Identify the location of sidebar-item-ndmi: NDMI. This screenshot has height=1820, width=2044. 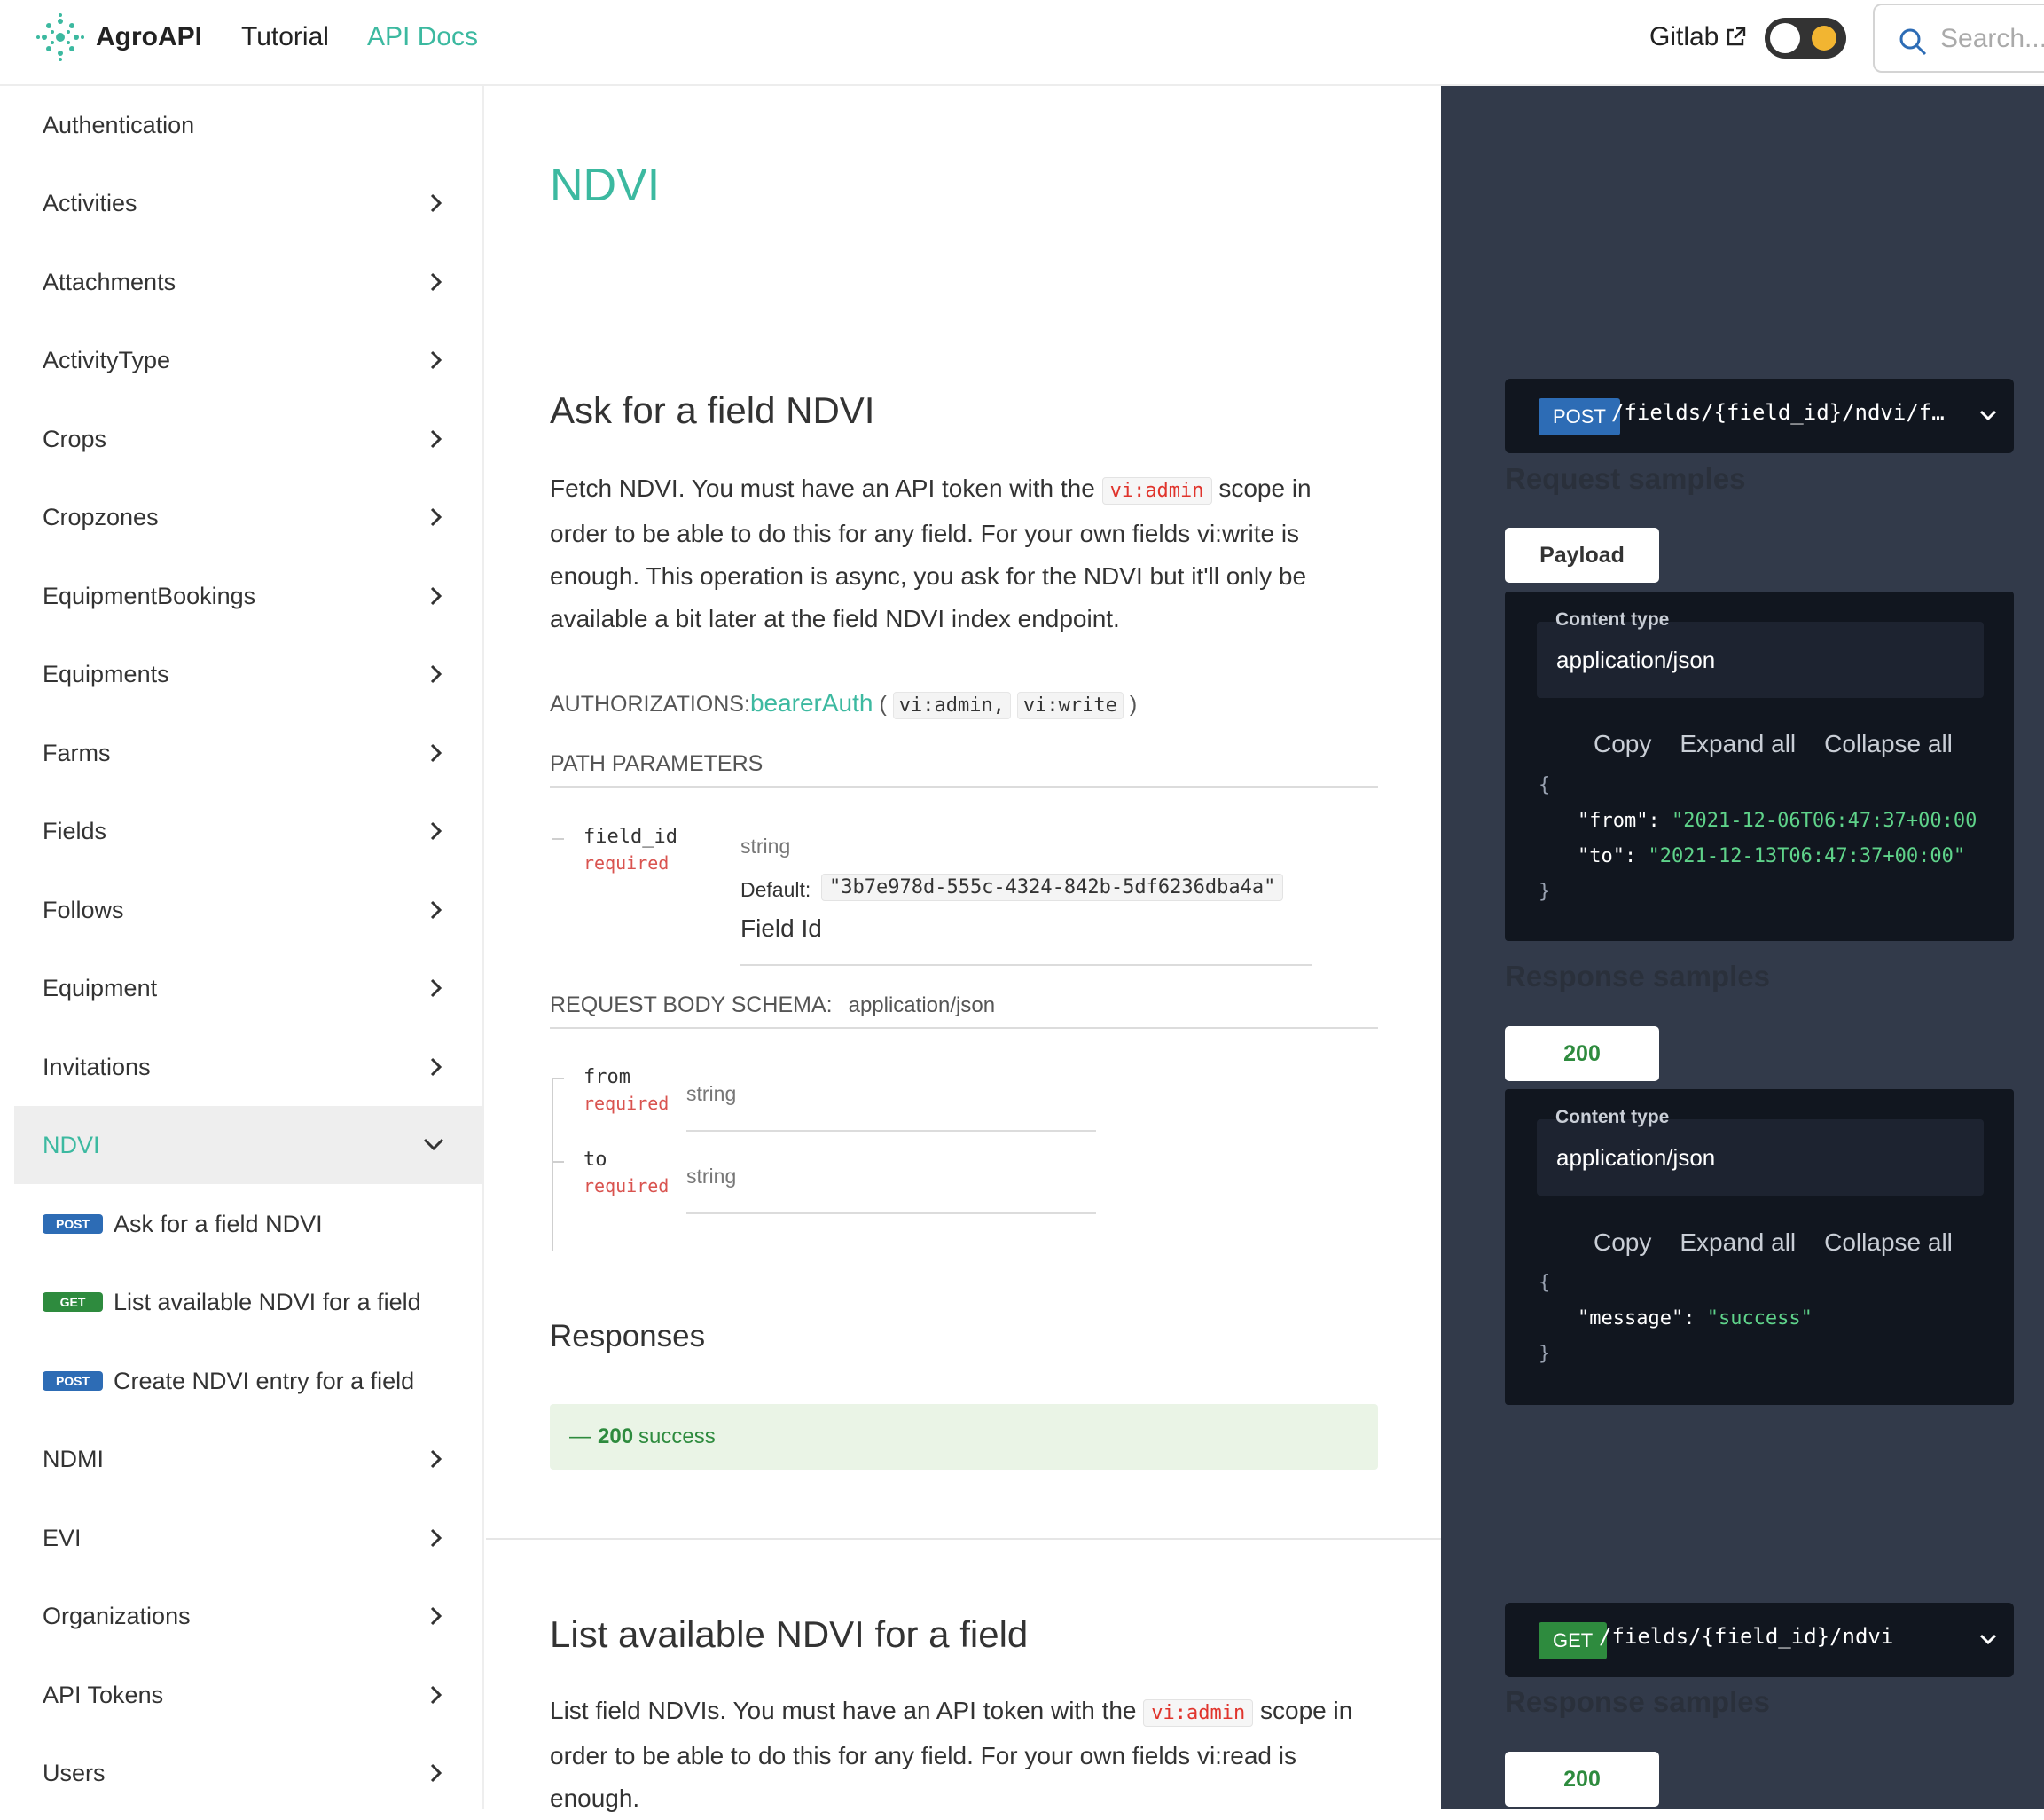
(249, 1459).